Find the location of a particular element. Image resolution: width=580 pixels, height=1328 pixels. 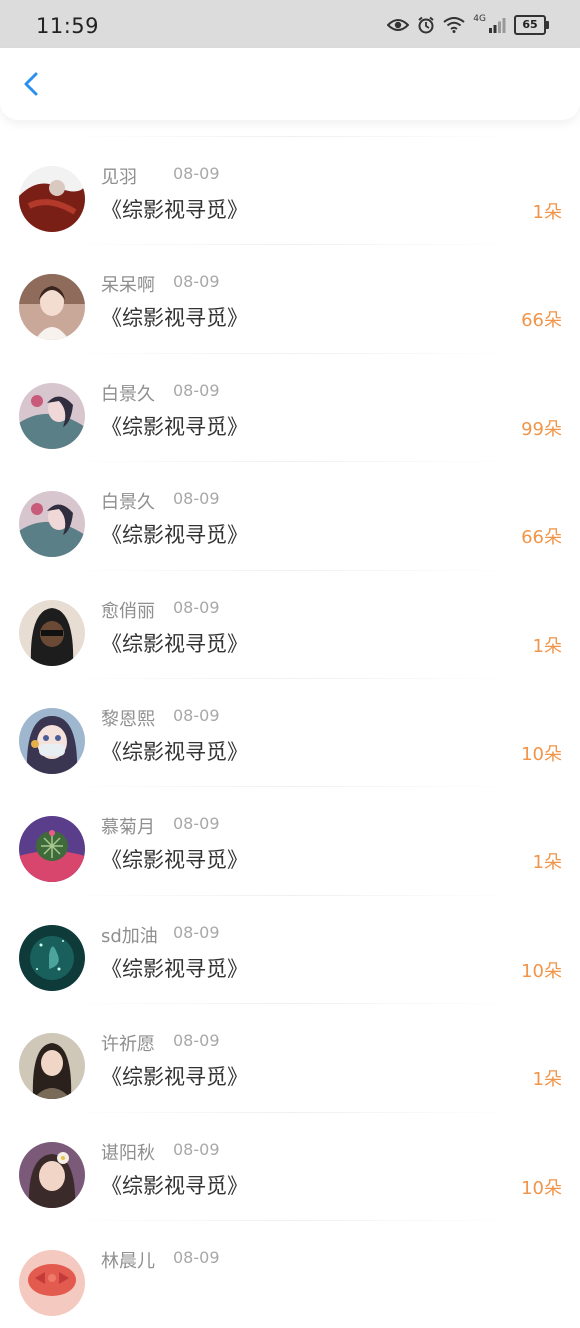

network-label: 4G is located at coordinates (479, 19).